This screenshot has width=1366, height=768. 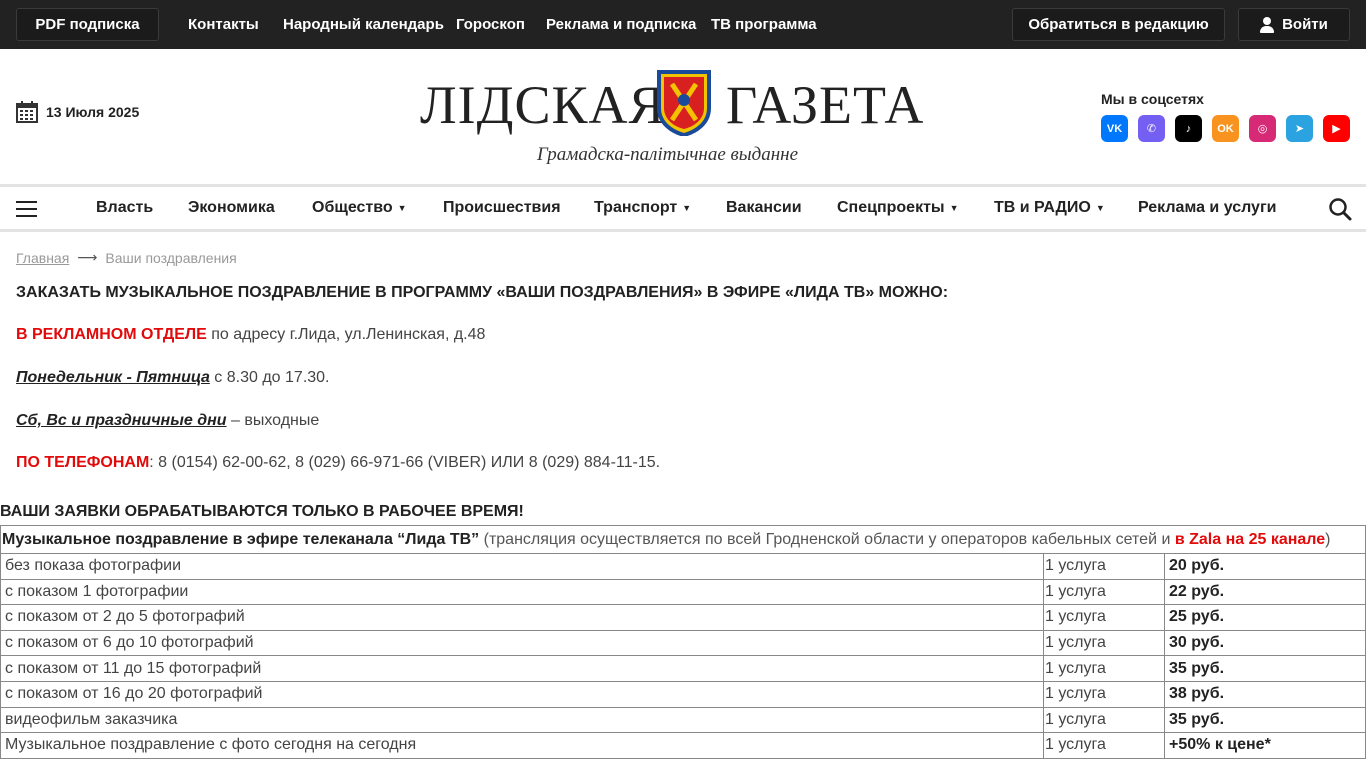 I want to click on telegram-icon: ➤, so click(x=1299, y=128).